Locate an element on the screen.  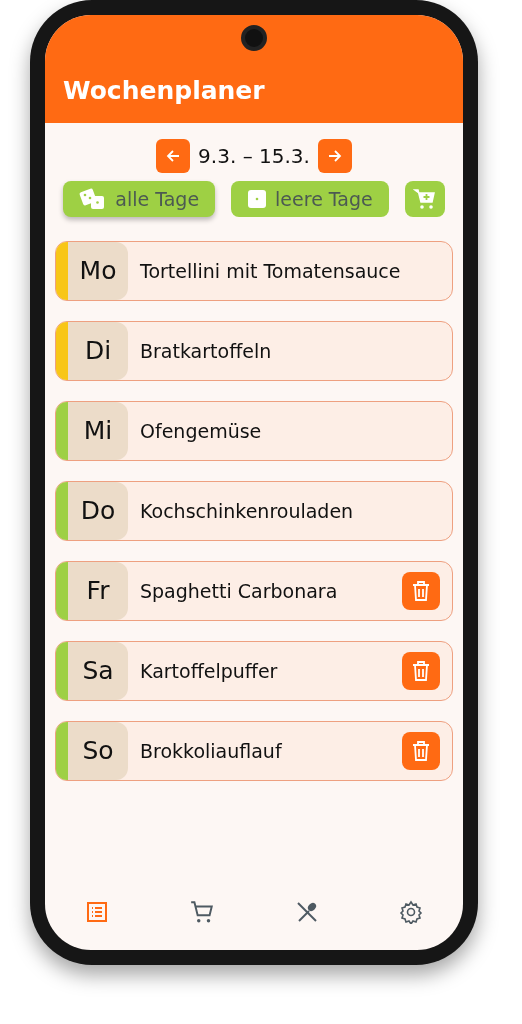
meal-name: Ofengemüse is located at coordinates (201, 431).